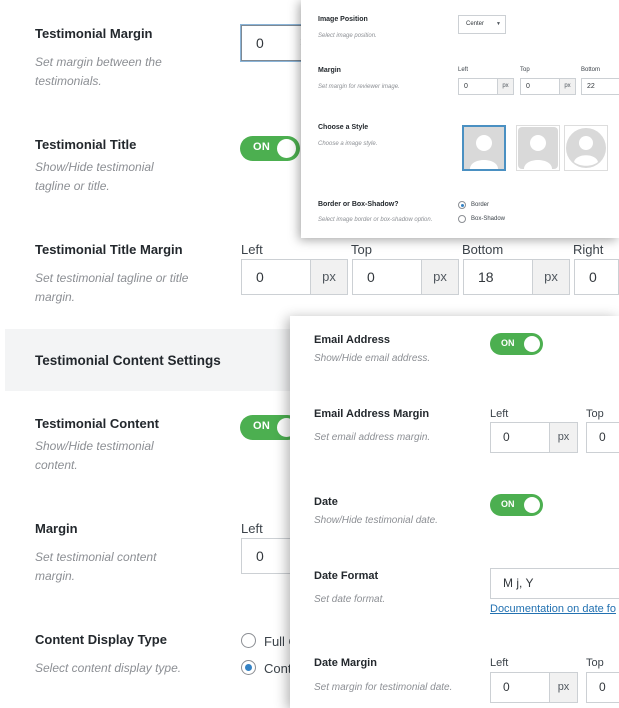 This screenshot has height=708, width=619. What do you see at coordinates (551, 277) in the screenshot?
I see `title-margin-bottom-unit: px` at bounding box center [551, 277].